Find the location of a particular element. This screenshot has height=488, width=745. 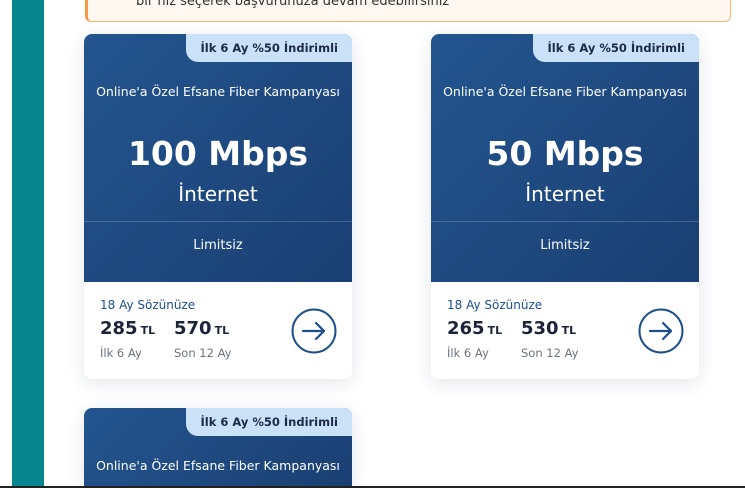

price-second-period: 530 TL is located at coordinates (548, 328).